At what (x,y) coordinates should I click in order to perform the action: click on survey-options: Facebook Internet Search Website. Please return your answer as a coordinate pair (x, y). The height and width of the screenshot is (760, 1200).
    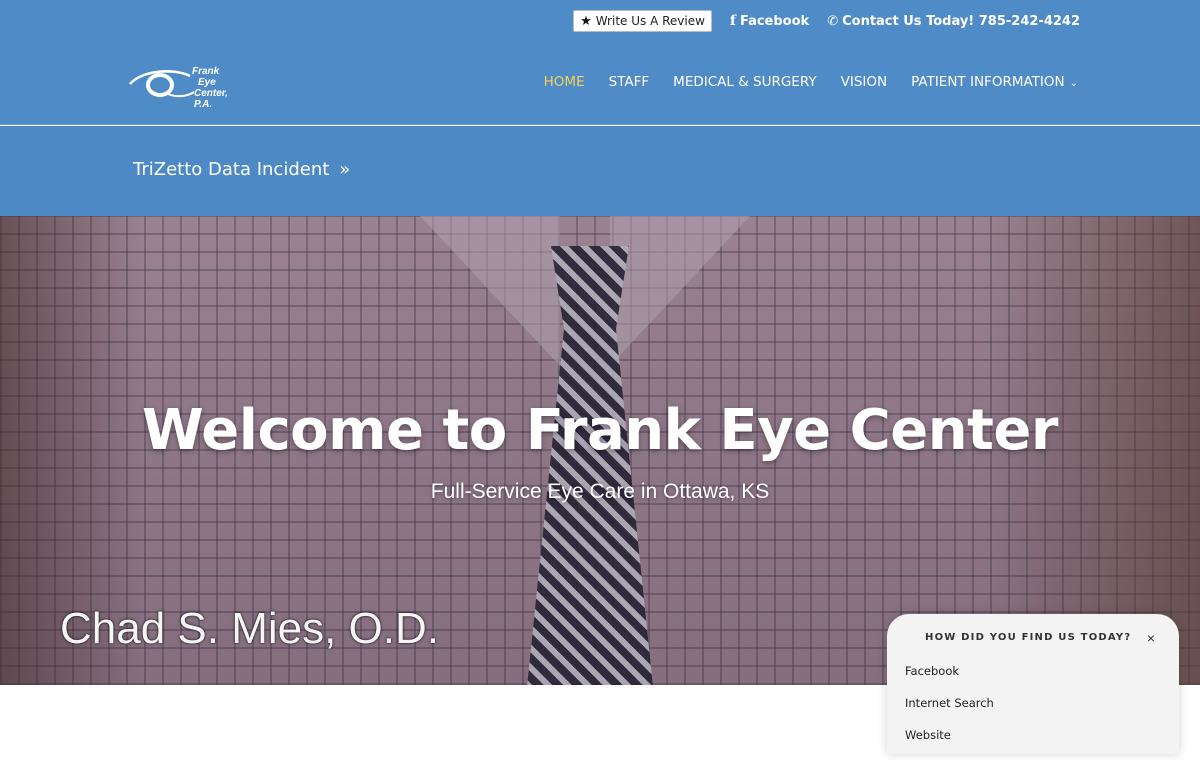
    Looking at the image, I should click on (949, 712).